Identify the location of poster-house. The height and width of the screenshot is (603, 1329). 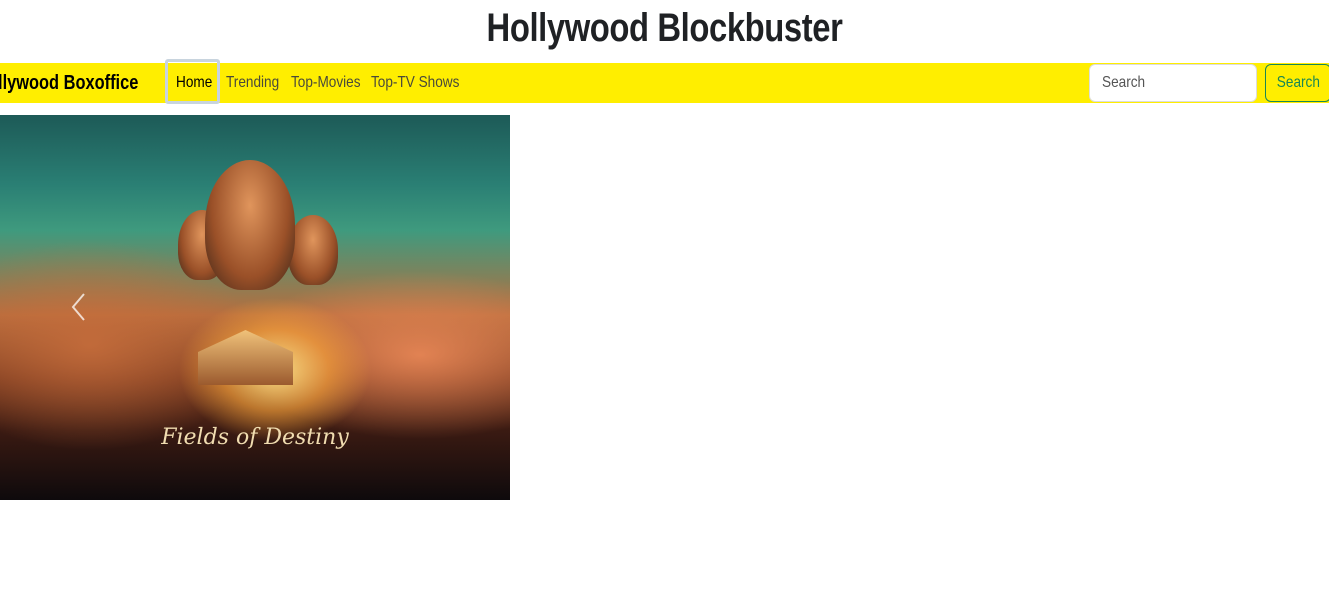
(245, 357).